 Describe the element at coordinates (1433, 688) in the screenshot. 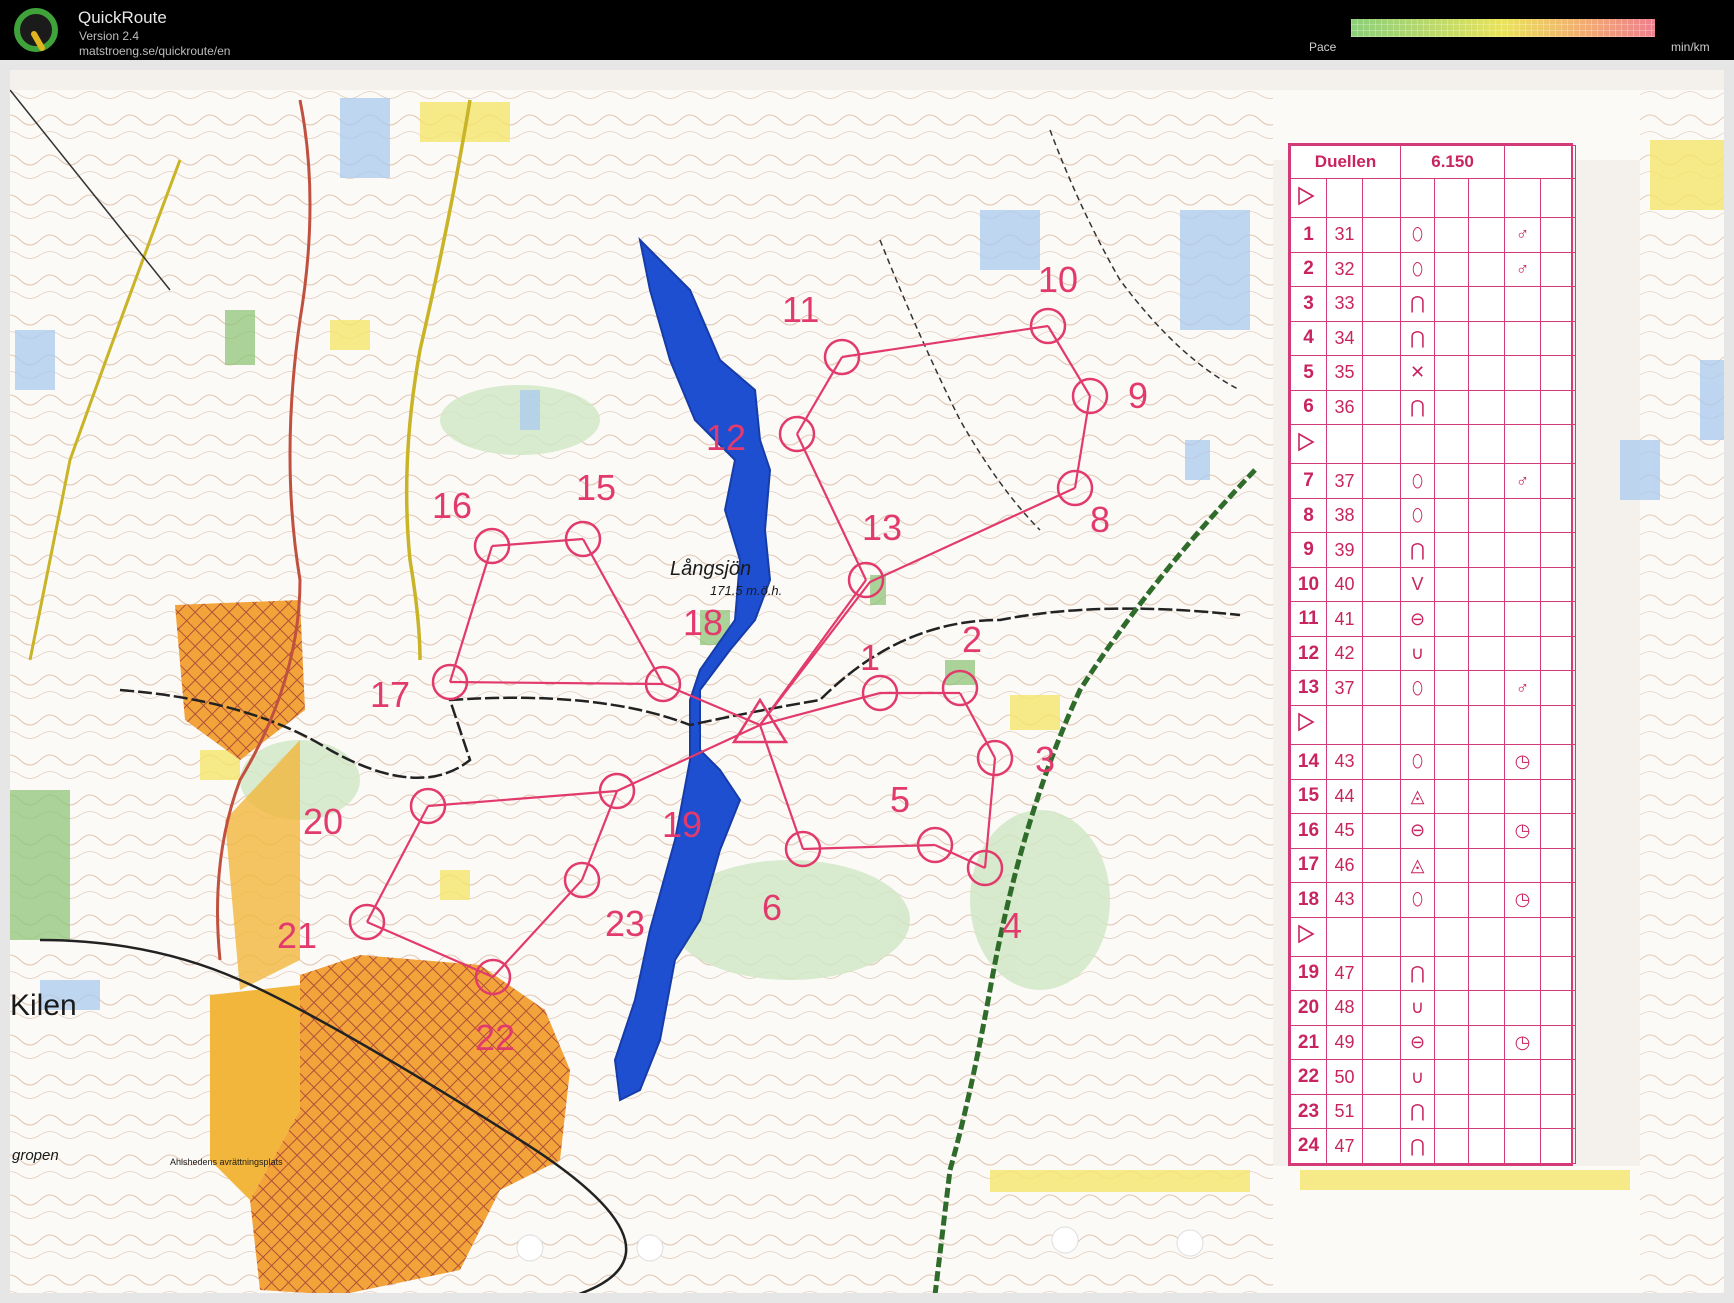

I see `card-control-row: 13 37 ⬯ ♂` at that location.